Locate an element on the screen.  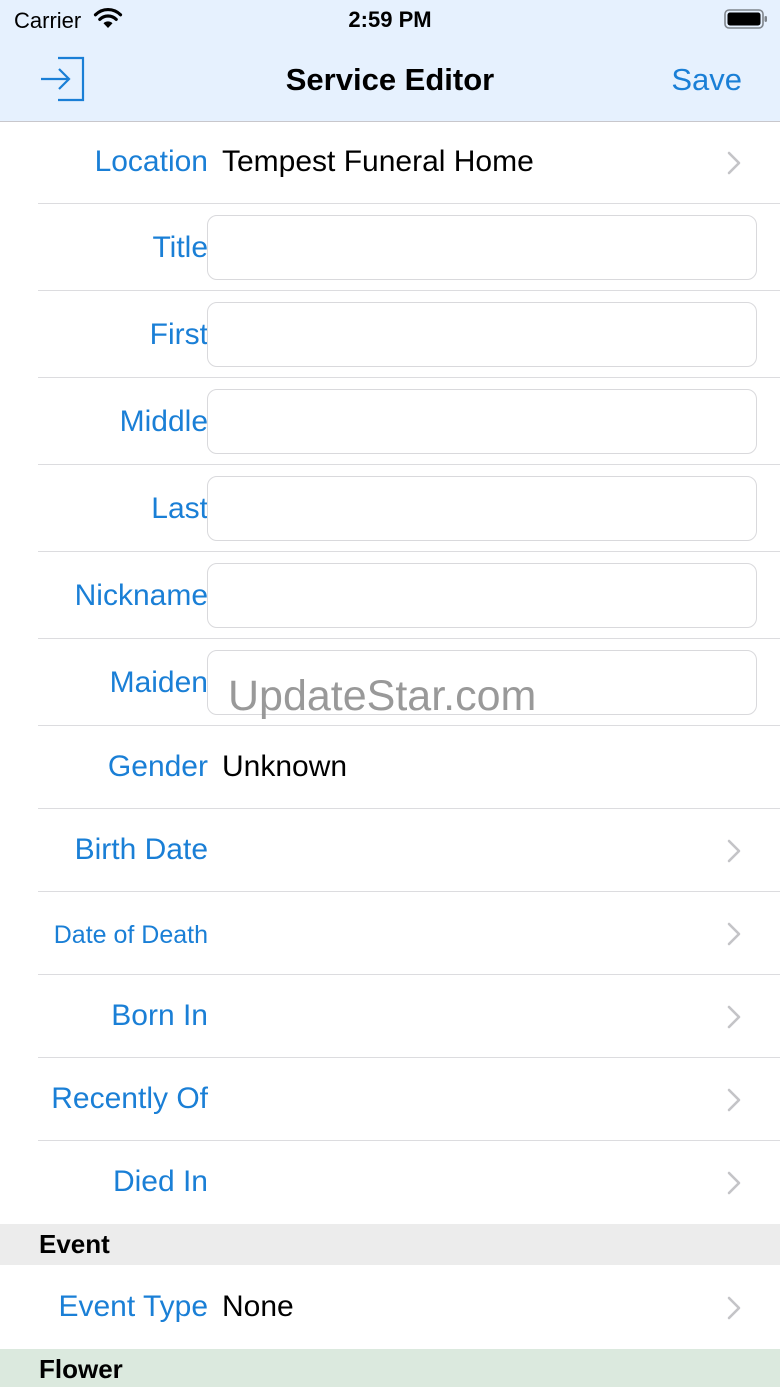
middle-row: Middle is located at coordinates (390, 421).